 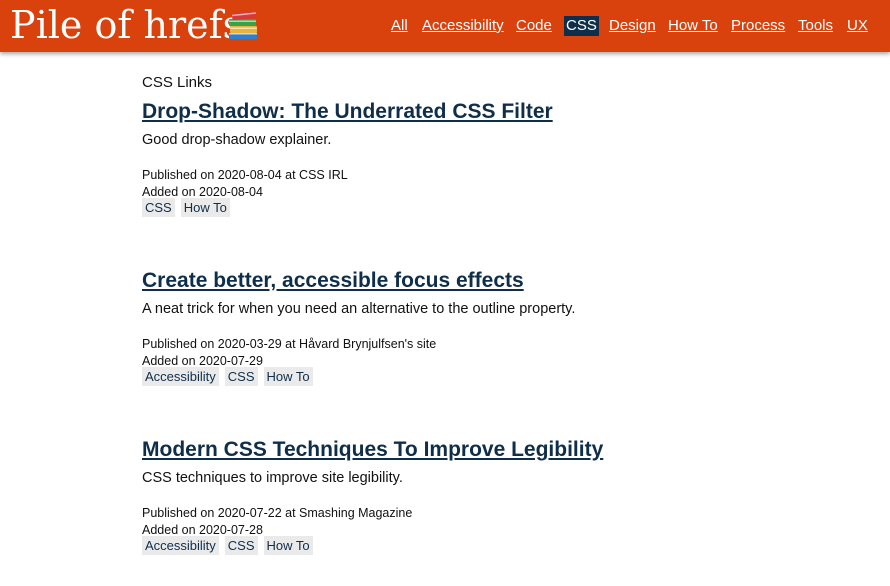 What do you see at coordinates (581, 26) in the screenshot?
I see `nav-link-css: CSS` at bounding box center [581, 26].